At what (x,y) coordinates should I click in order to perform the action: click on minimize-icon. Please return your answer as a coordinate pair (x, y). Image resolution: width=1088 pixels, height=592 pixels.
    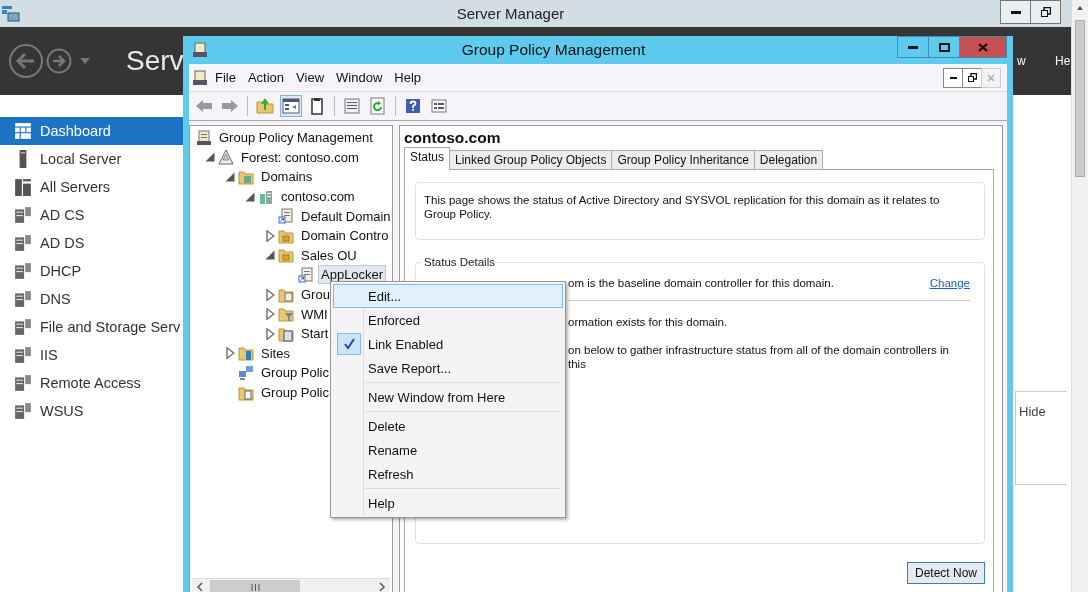
    Looking at the image, I should click on (913, 47).